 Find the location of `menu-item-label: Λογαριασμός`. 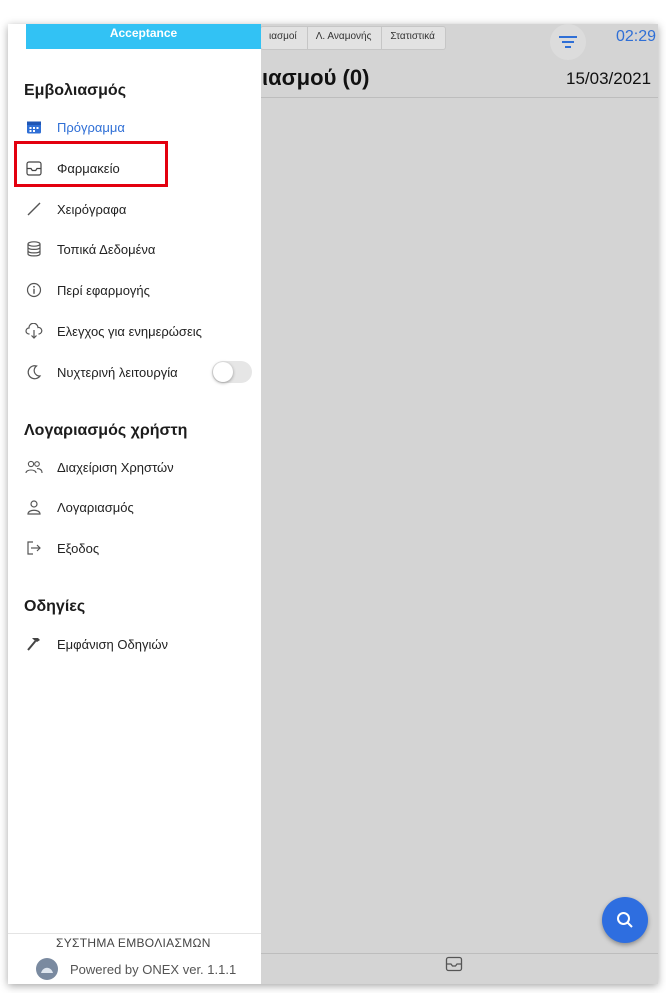

menu-item-label: Λογαριασμός is located at coordinates (95, 507).